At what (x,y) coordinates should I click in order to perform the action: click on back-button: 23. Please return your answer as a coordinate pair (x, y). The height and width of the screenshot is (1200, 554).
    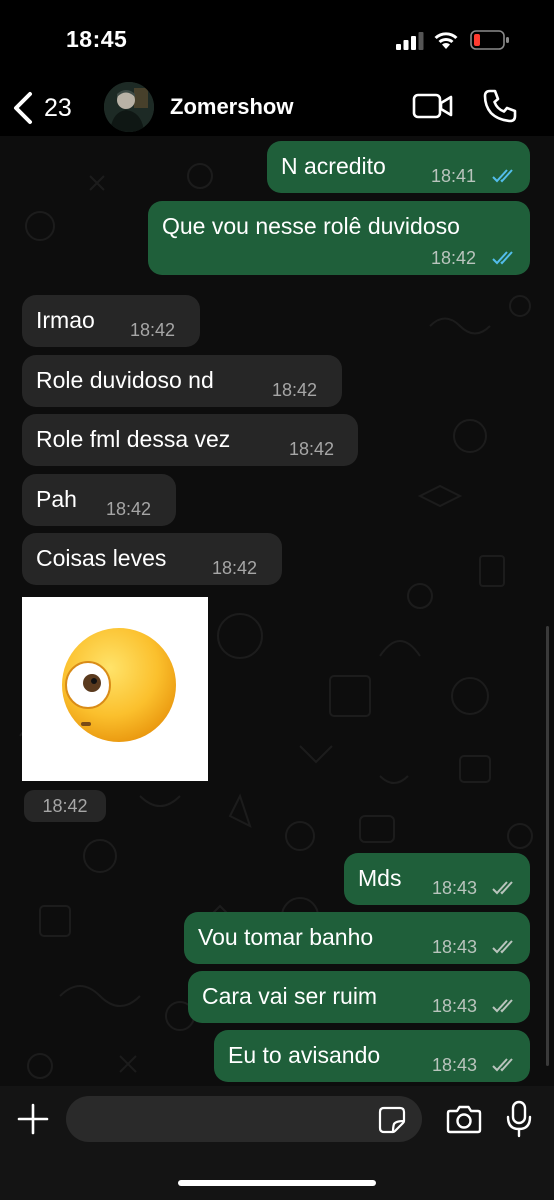
    Looking at the image, I should click on (41, 108).